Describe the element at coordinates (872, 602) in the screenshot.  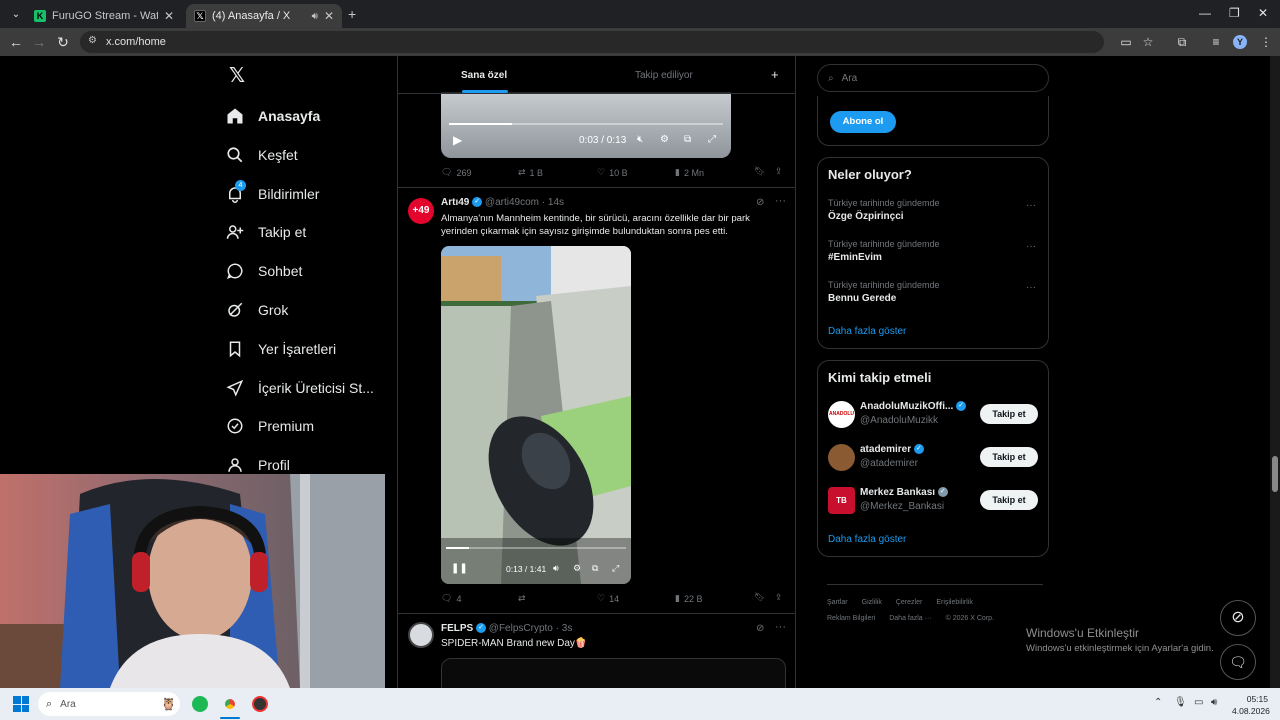
I see `footer-link: Gizlilik` at that location.